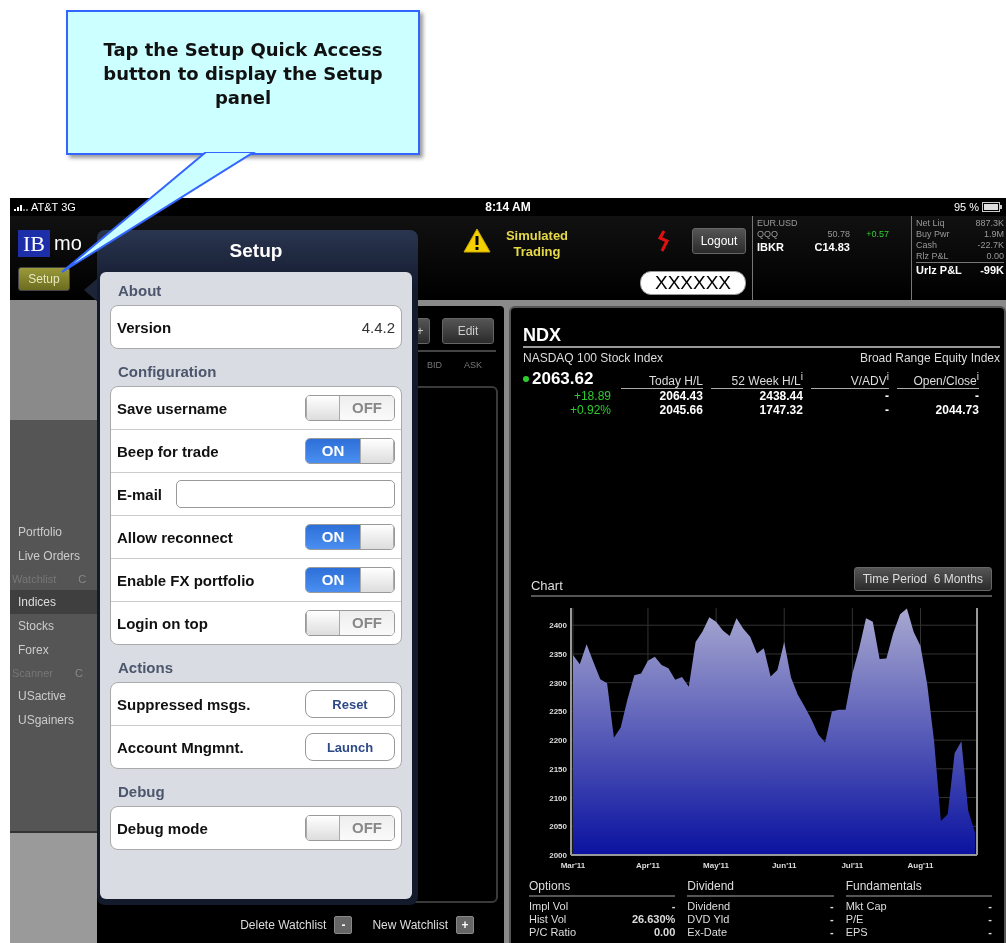 Image resolution: width=1006 pixels, height=943 pixels. I want to click on field-label: Impl Vol, so click(549, 906).